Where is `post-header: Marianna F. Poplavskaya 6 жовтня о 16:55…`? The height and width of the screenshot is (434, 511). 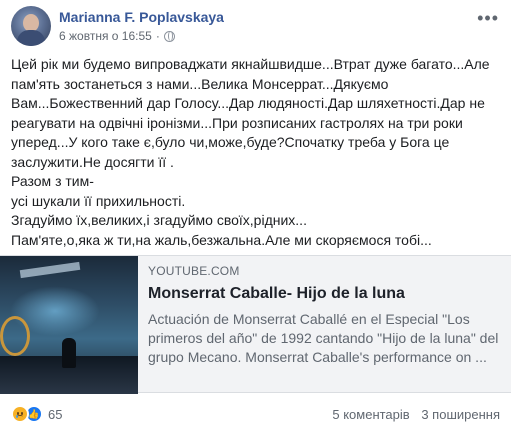 post-header: Marianna F. Poplavskaya 6 жовтня о 16:55… is located at coordinates (255, 25).